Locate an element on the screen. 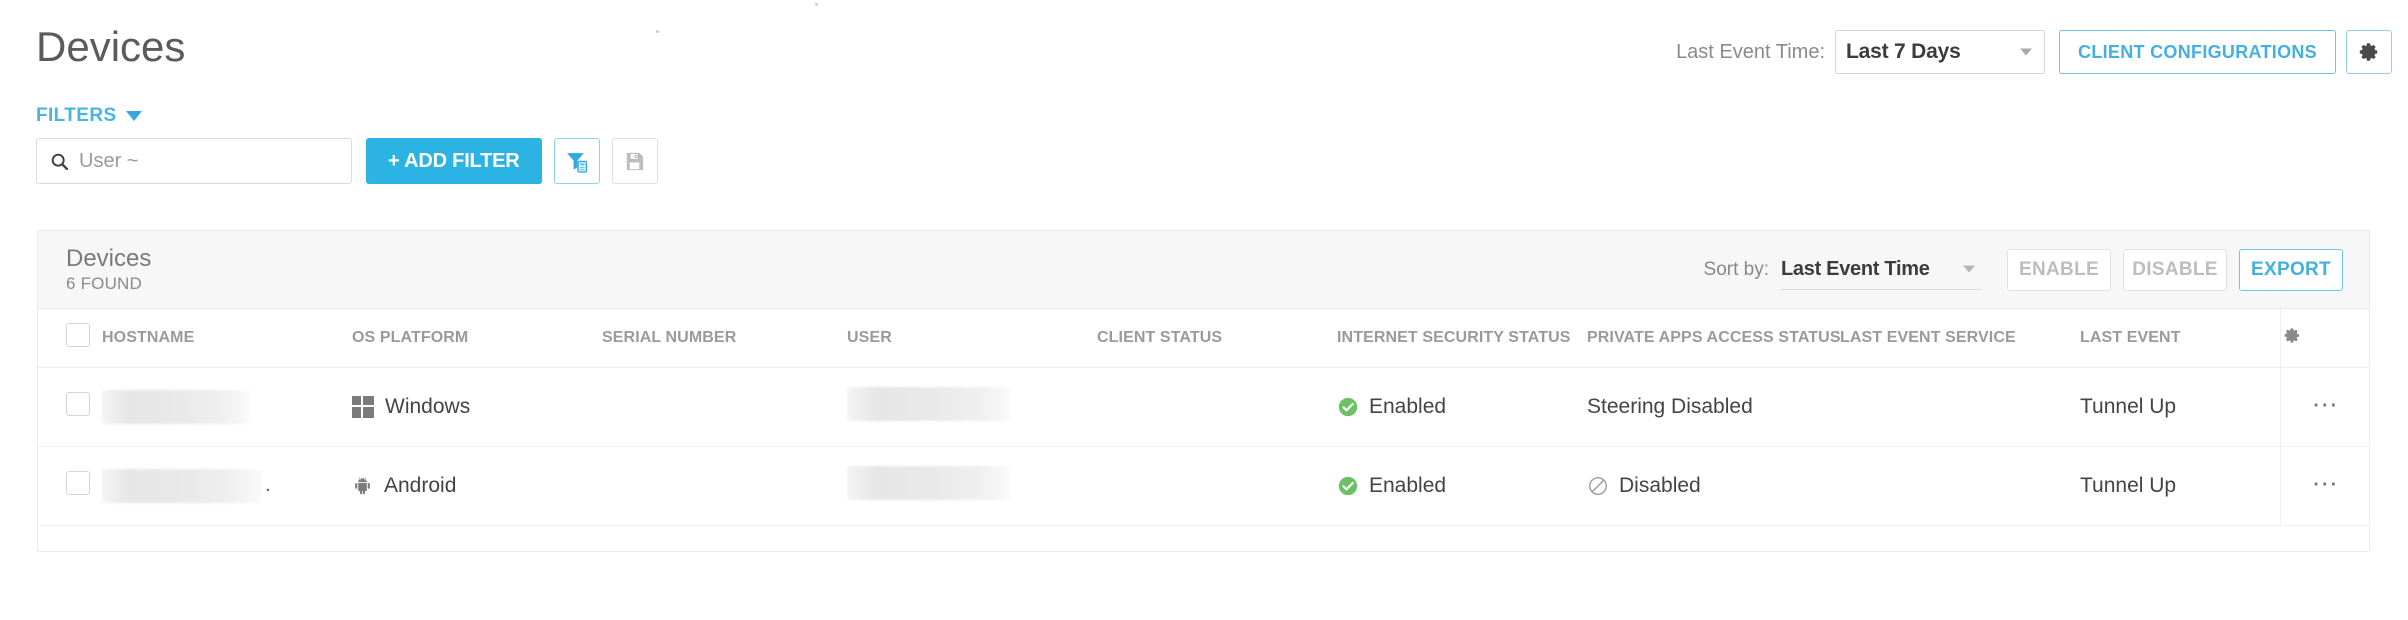  saved-filters-button is located at coordinates (576, 161).